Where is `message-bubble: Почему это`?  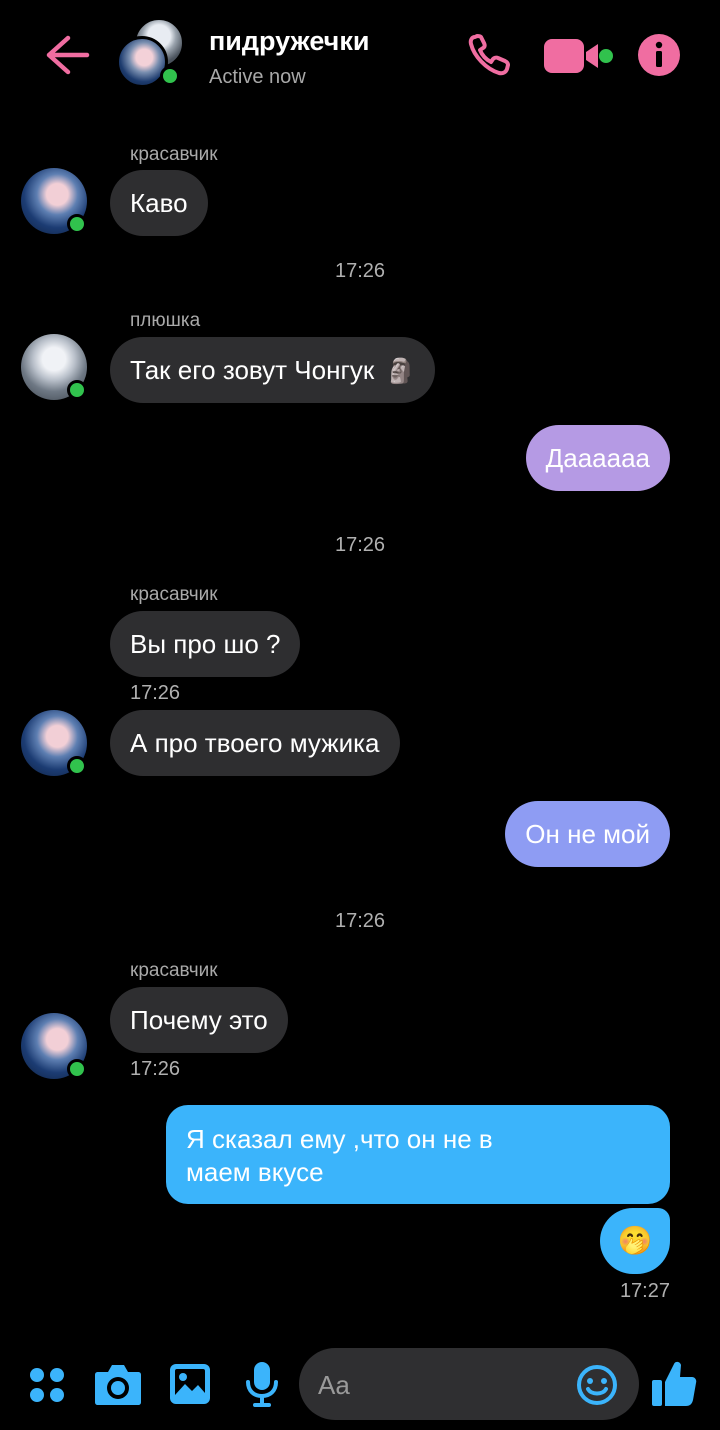
message-bubble: Почему это is located at coordinates (199, 1020).